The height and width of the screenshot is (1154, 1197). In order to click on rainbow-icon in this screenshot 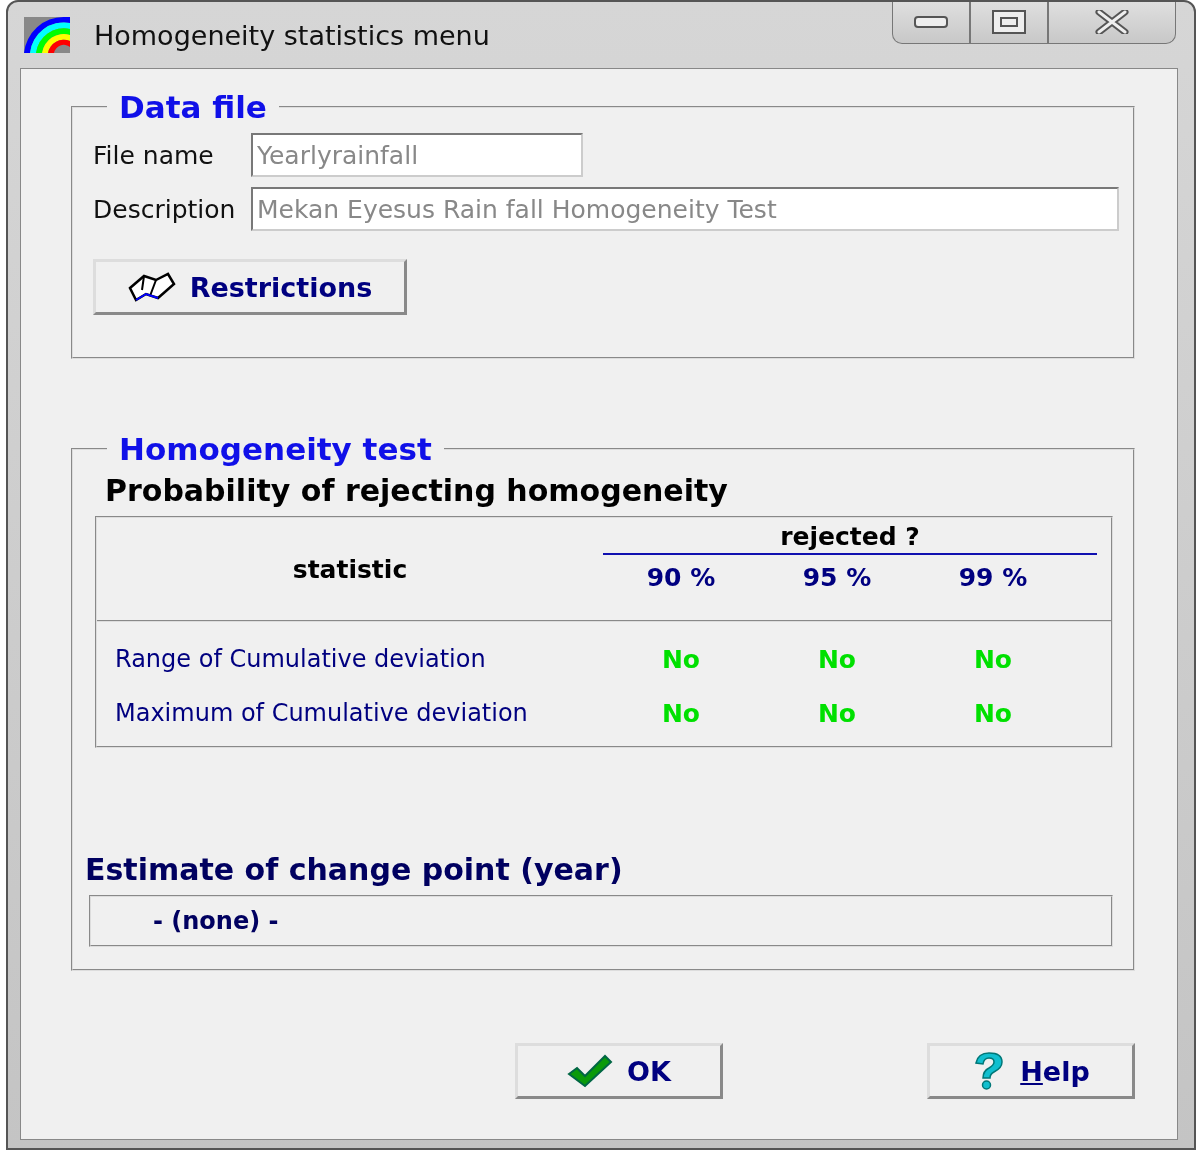, I will do `click(47, 35)`.